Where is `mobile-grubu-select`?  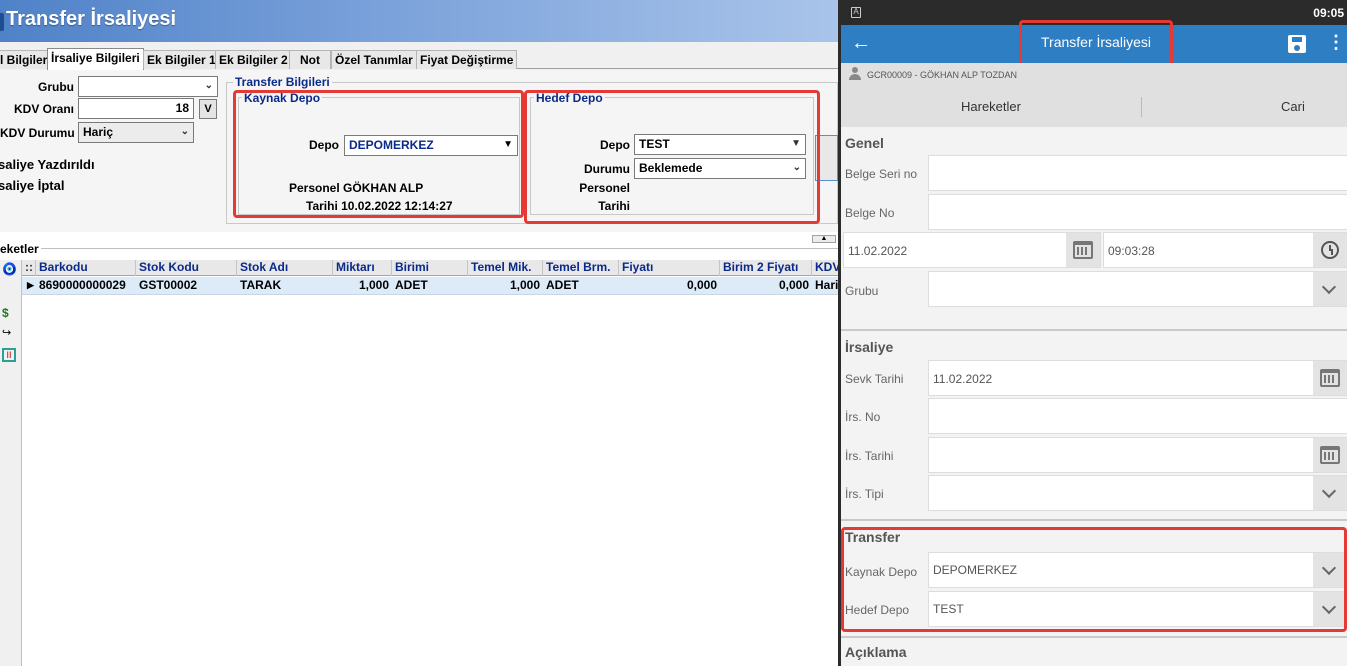 mobile-grubu-select is located at coordinates (1137, 289).